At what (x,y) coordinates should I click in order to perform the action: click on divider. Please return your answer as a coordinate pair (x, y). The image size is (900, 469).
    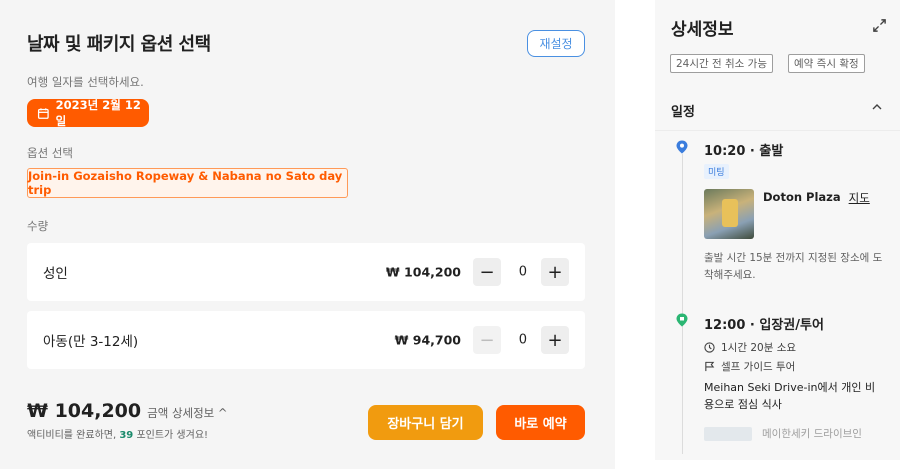
    Looking at the image, I should click on (777, 130).